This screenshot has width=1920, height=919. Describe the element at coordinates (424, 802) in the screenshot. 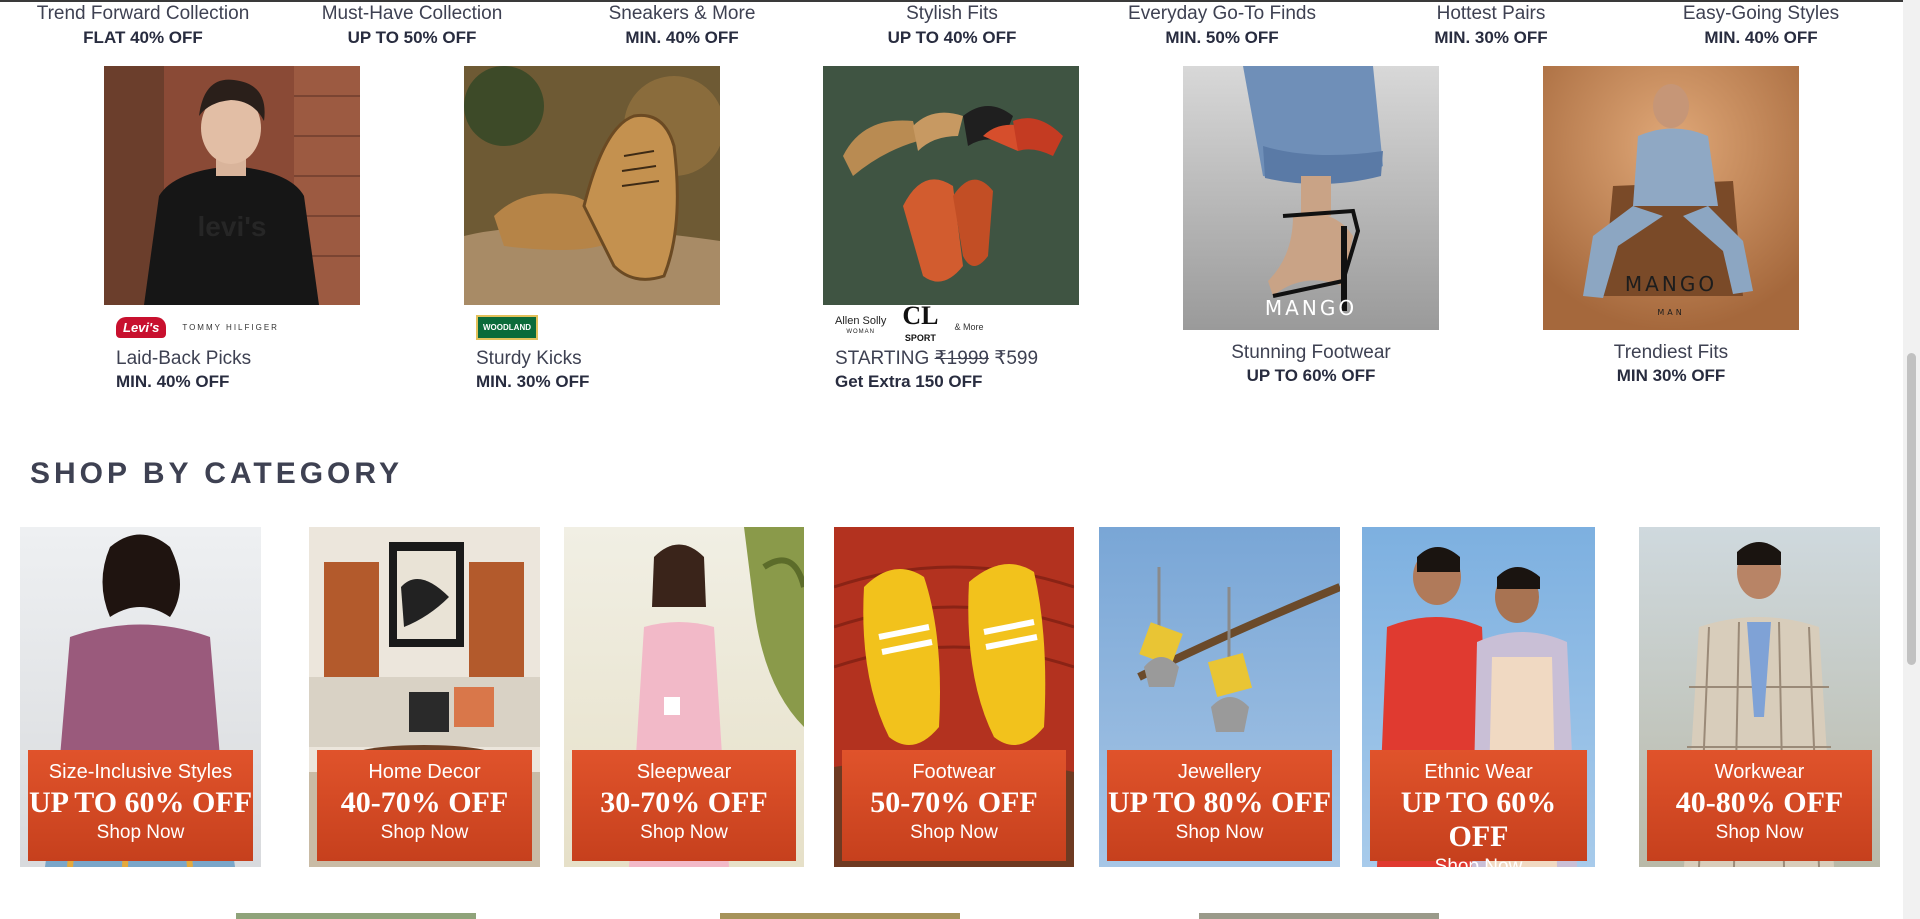

I see `category-offer: 40-70% OFF` at that location.